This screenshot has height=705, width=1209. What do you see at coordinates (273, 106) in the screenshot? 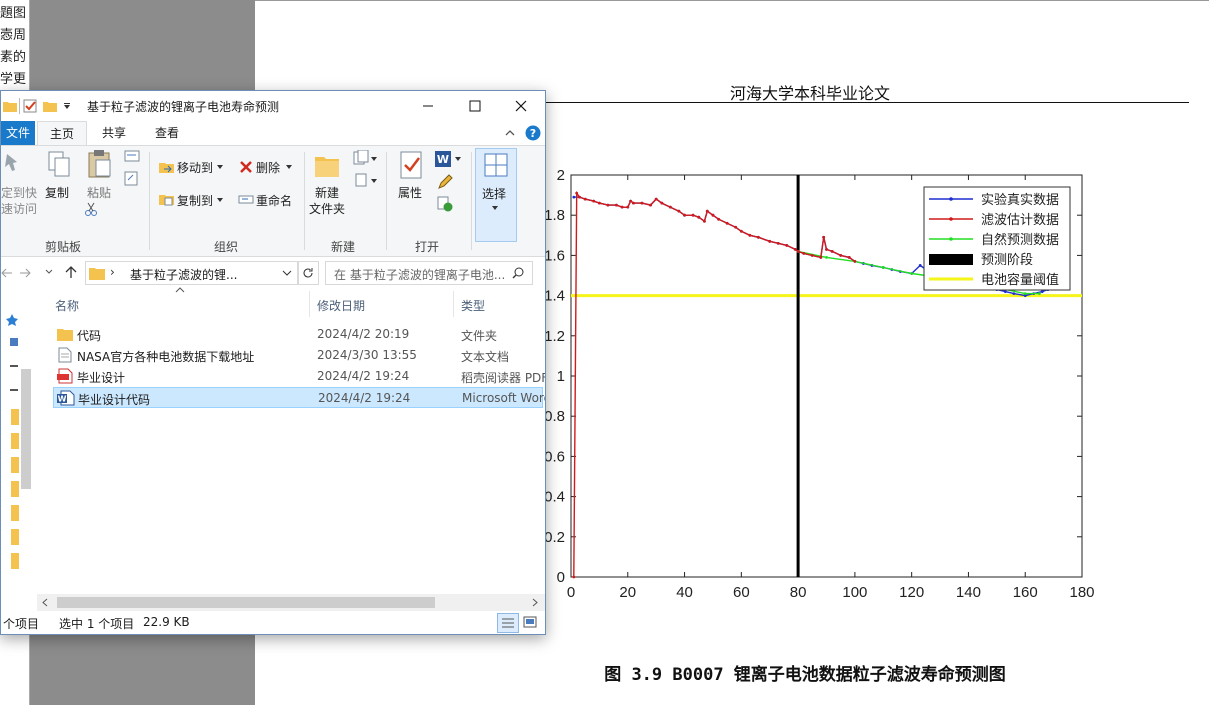
I see `title-bar: 基于粒子滤波的锂离子电池寿命预测` at bounding box center [273, 106].